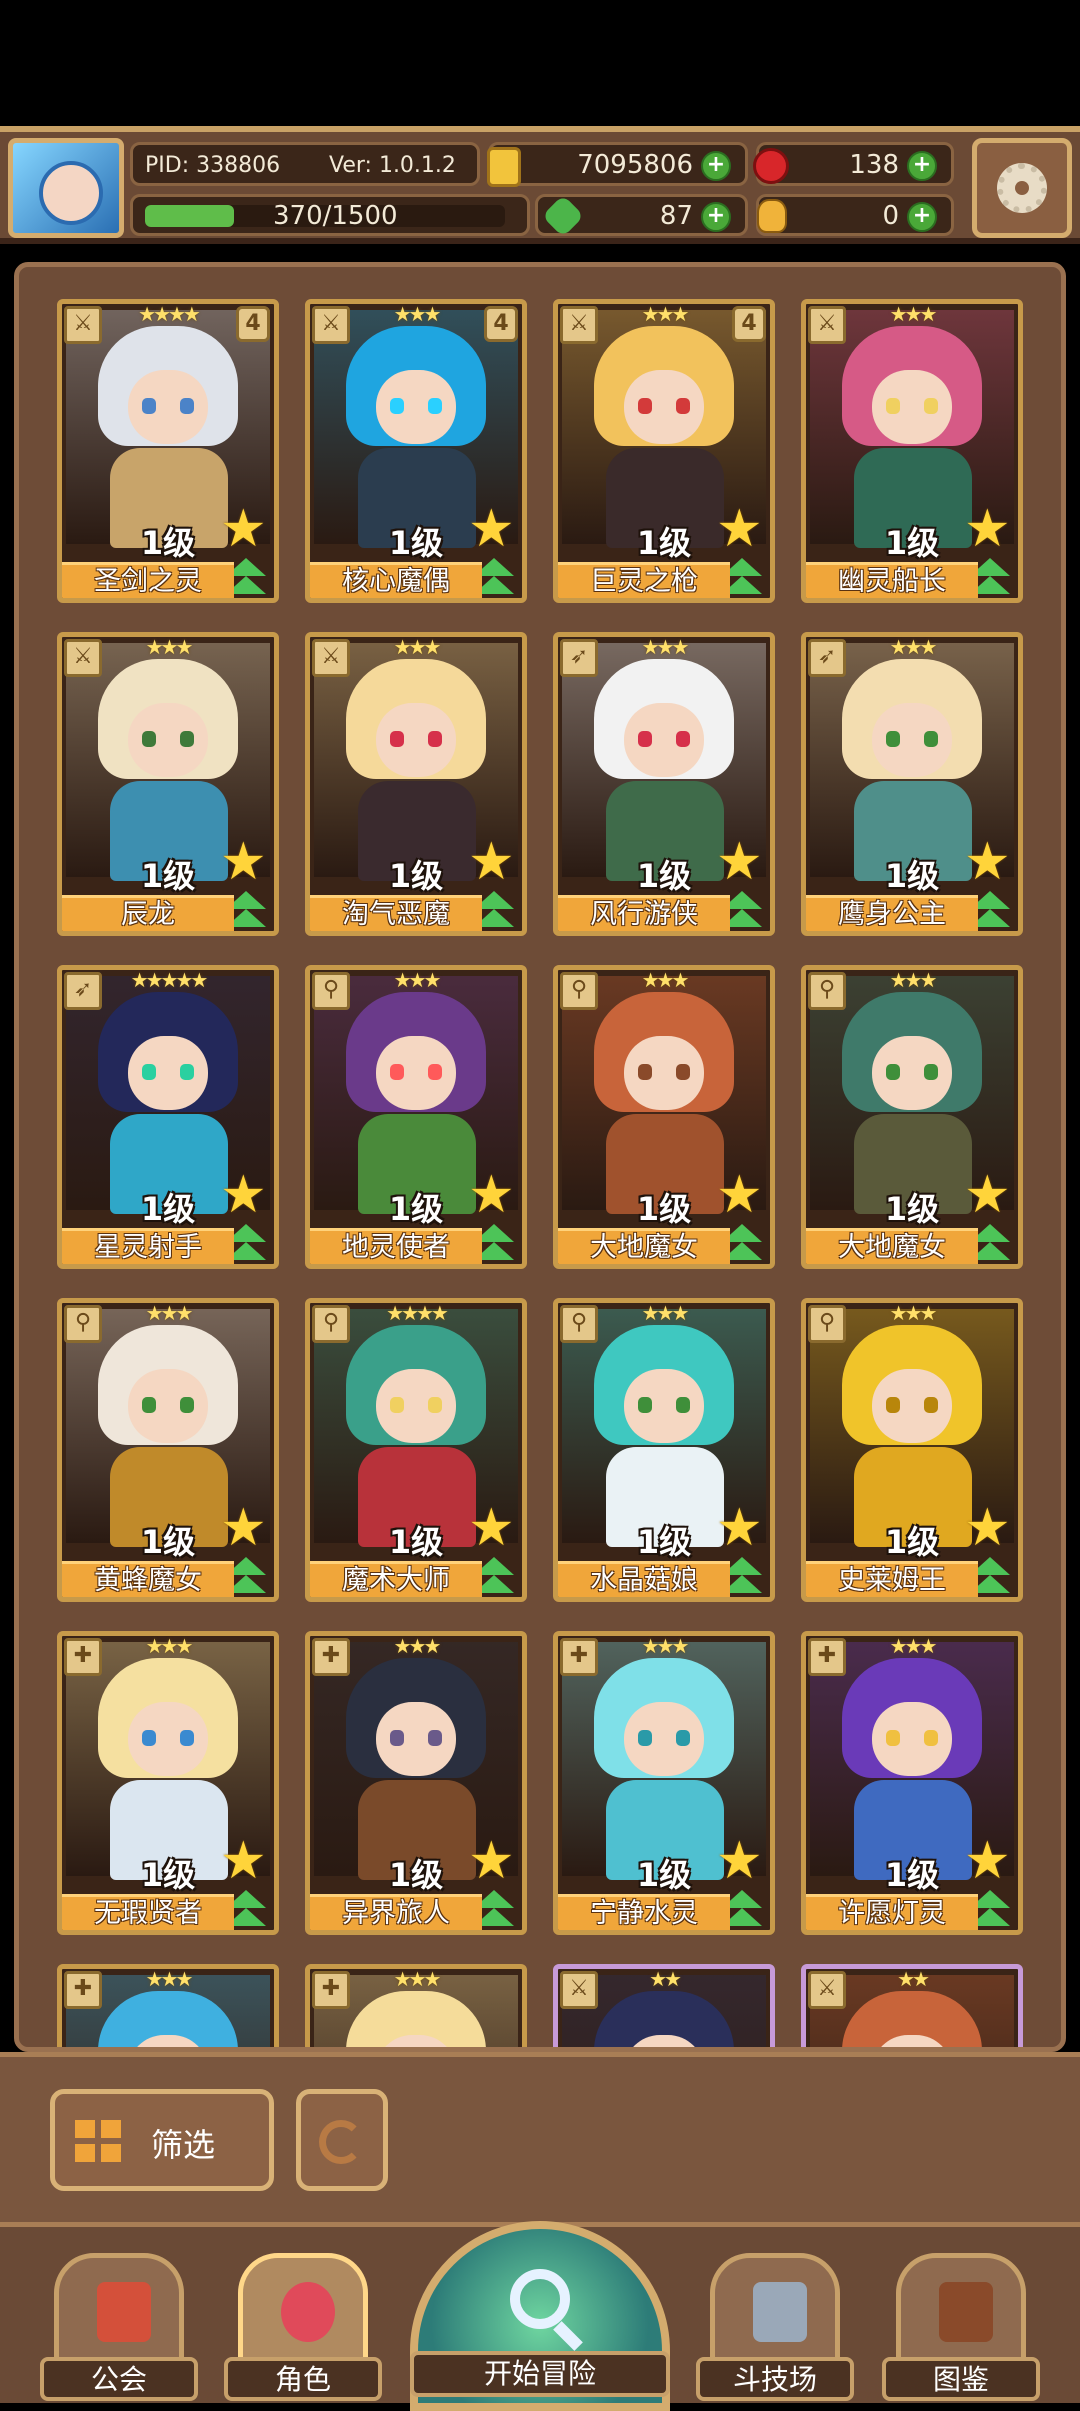 The width and height of the screenshot is (1080, 2411). I want to click on character-name: 许愿灯灵, so click(892, 1912).